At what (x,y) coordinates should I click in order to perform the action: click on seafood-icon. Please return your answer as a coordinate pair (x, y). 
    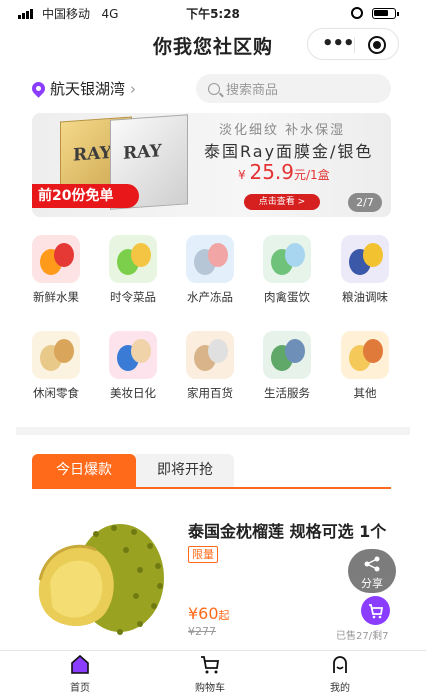
    Looking at the image, I should click on (210, 259).